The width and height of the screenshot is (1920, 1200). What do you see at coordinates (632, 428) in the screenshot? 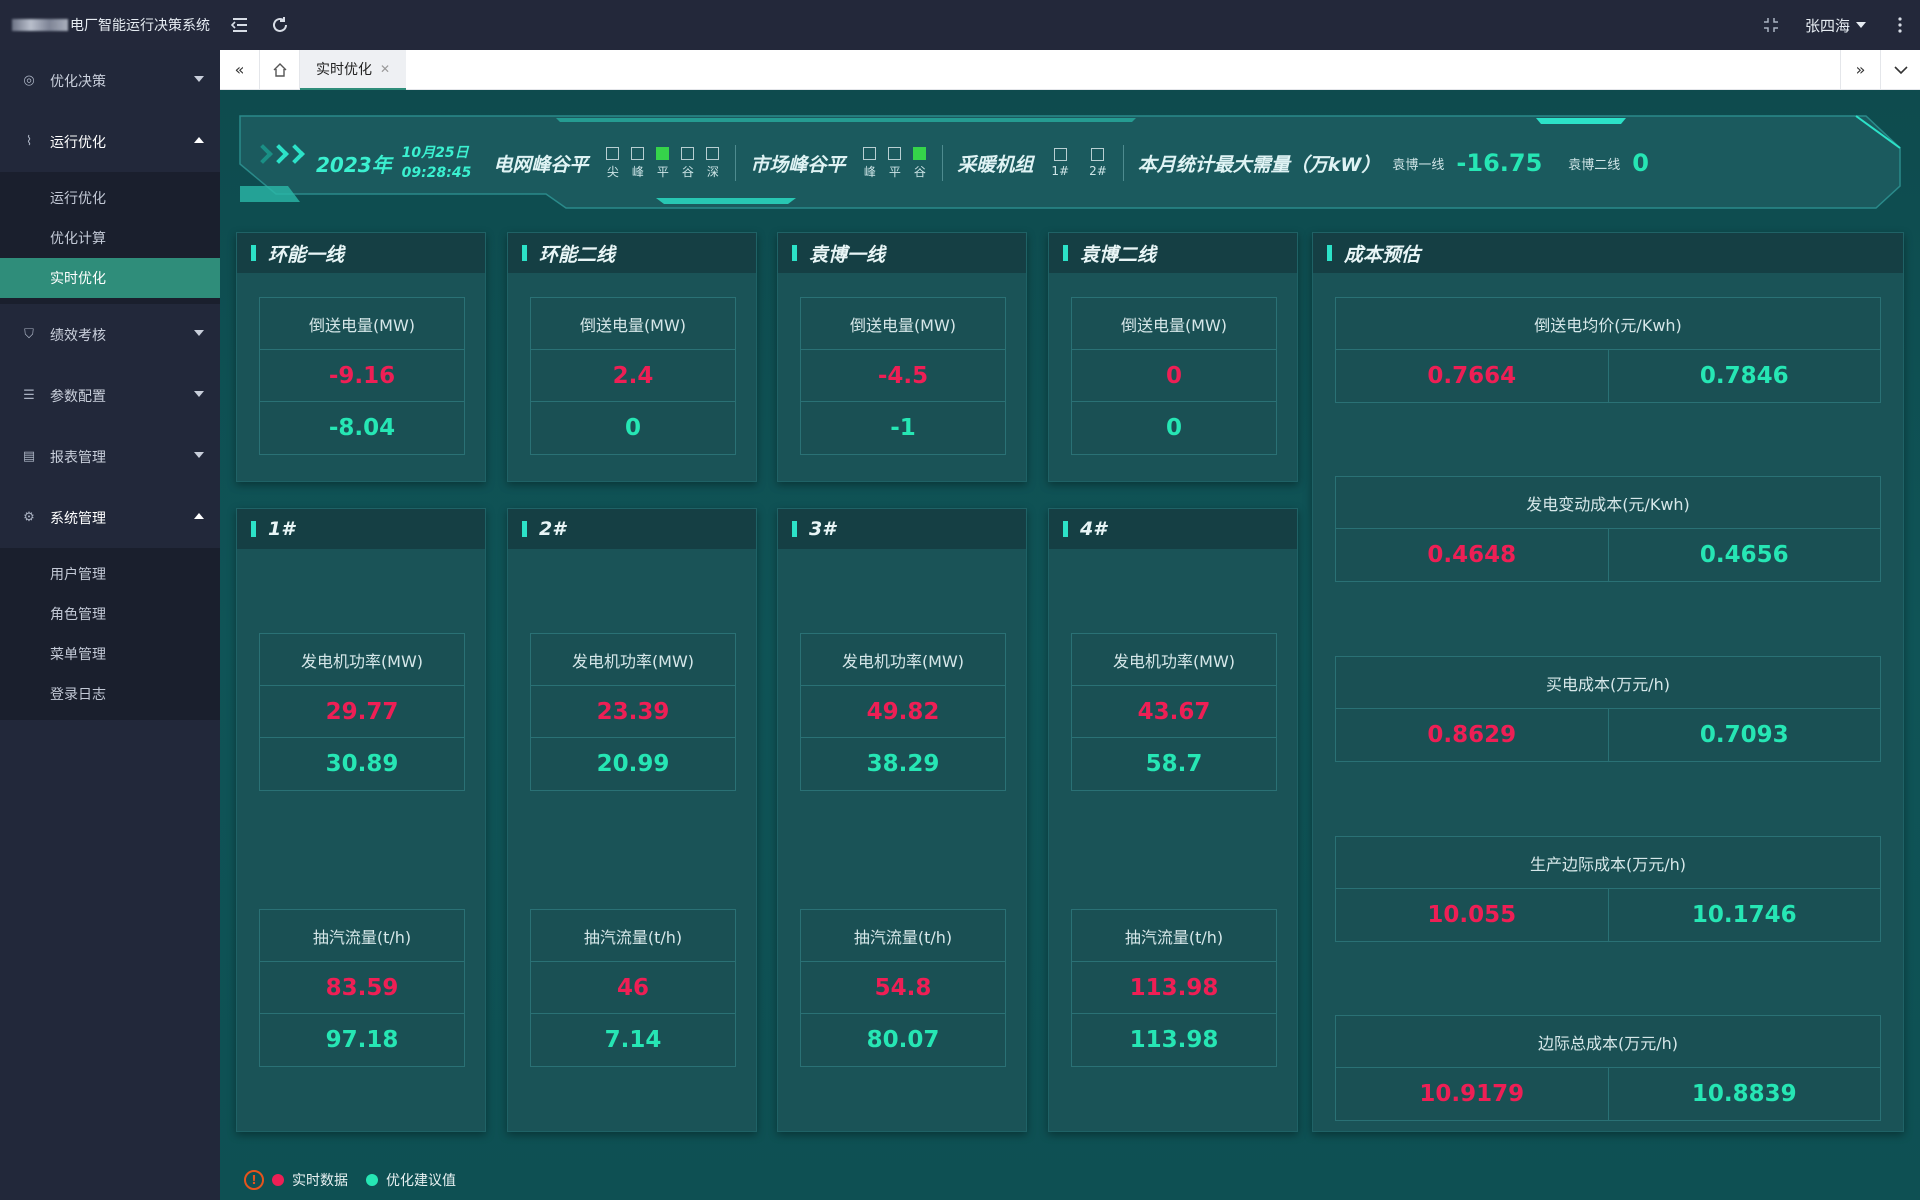
I see `optimized-value: 0` at bounding box center [632, 428].